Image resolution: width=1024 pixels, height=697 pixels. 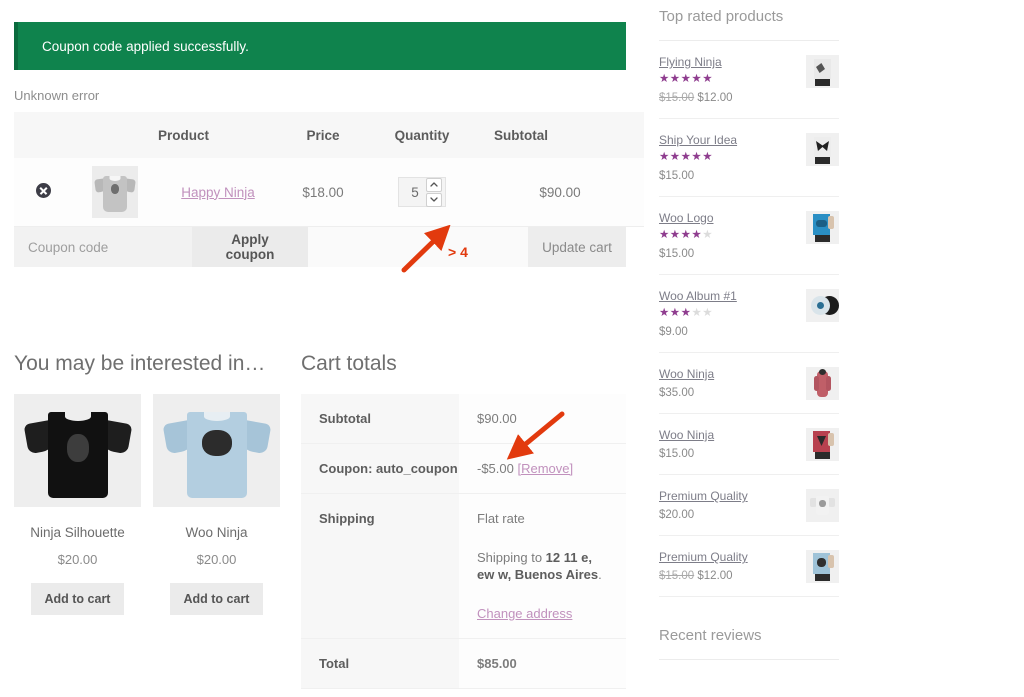 I want to click on woo-album-thumb, so click(x=822, y=305).